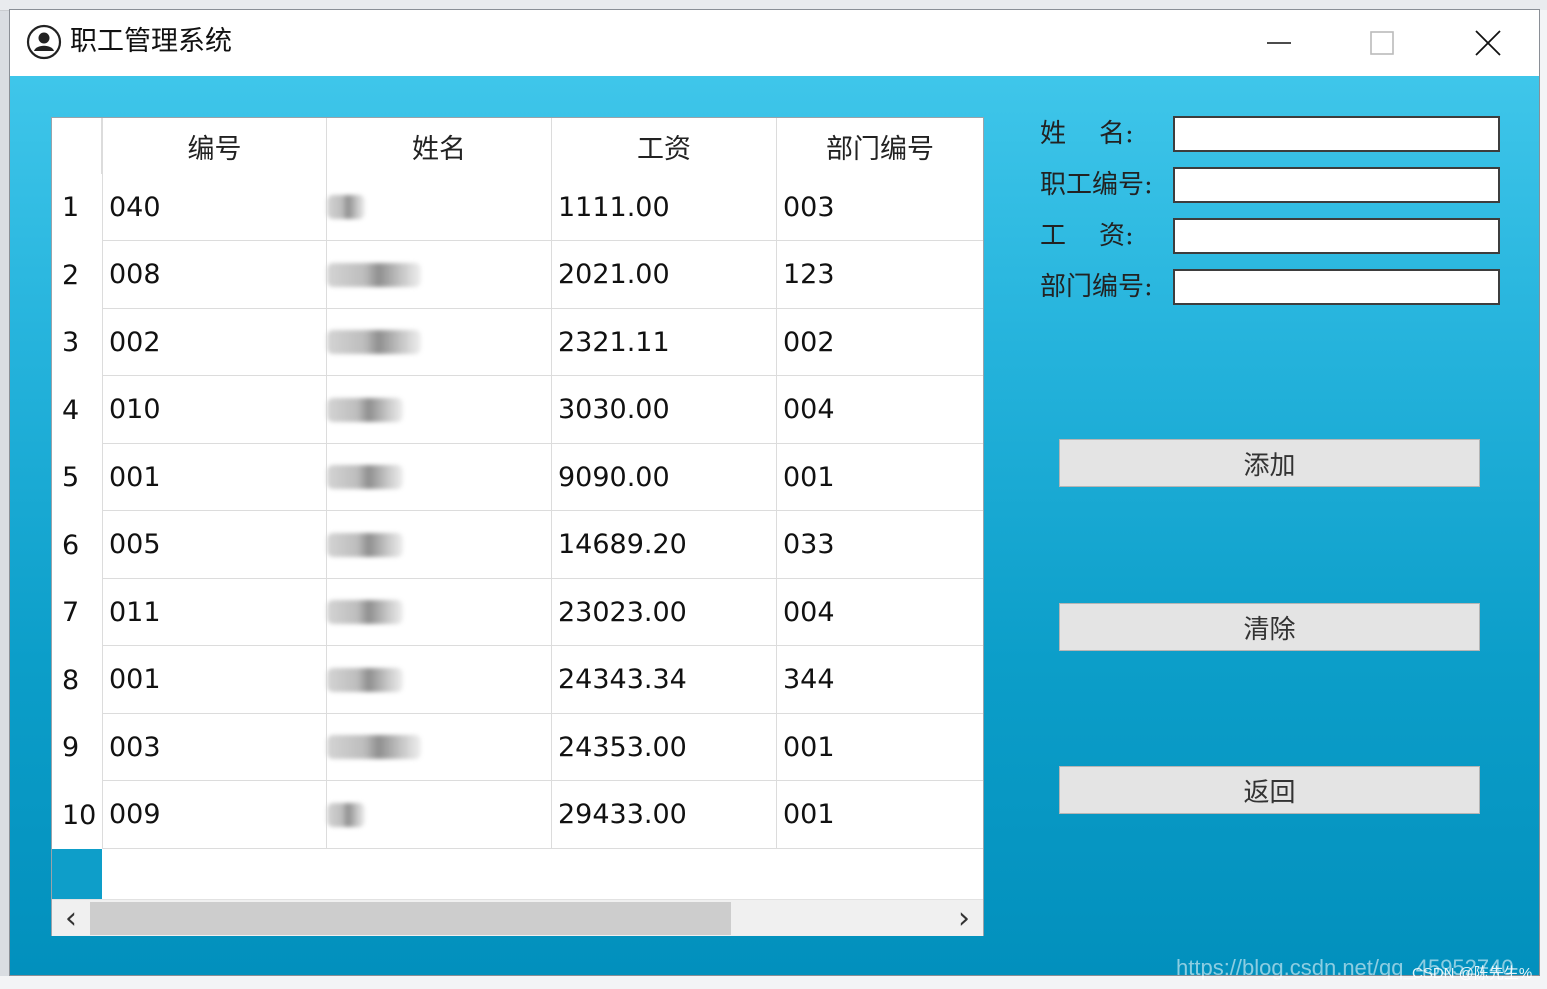  Describe the element at coordinates (664, 815) in the screenshot. I see `cell-salary: 29433.00` at that location.